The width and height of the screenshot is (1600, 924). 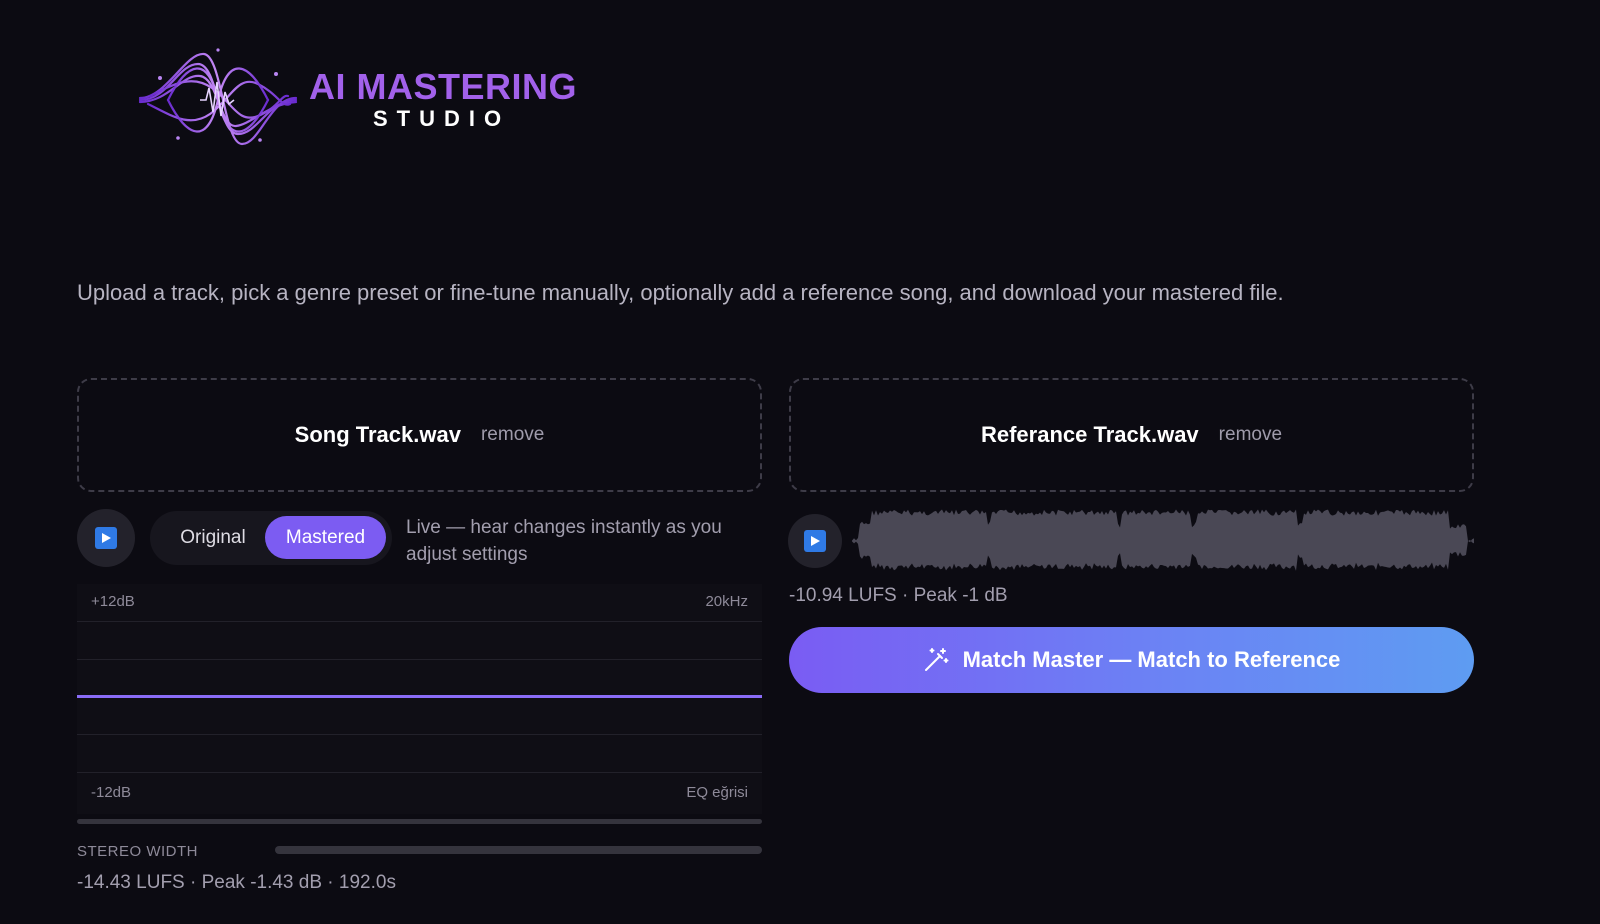 What do you see at coordinates (1151, 659) in the screenshot?
I see `match-master-label: Match Master — Match to Reference` at bounding box center [1151, 659].